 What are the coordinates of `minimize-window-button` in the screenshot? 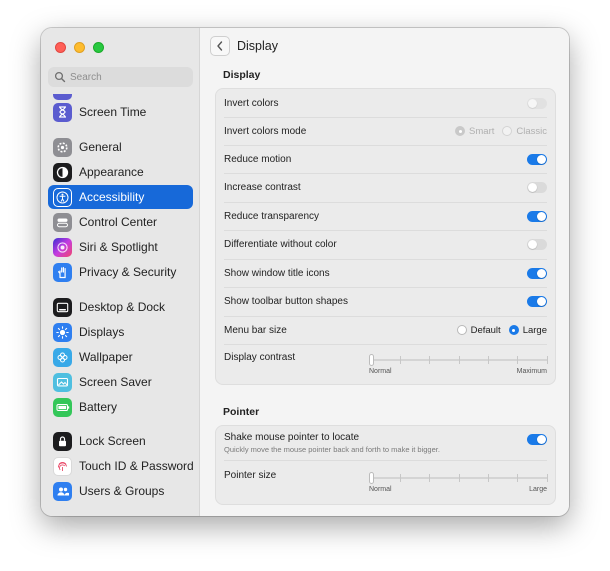 It's located at (79, 47).